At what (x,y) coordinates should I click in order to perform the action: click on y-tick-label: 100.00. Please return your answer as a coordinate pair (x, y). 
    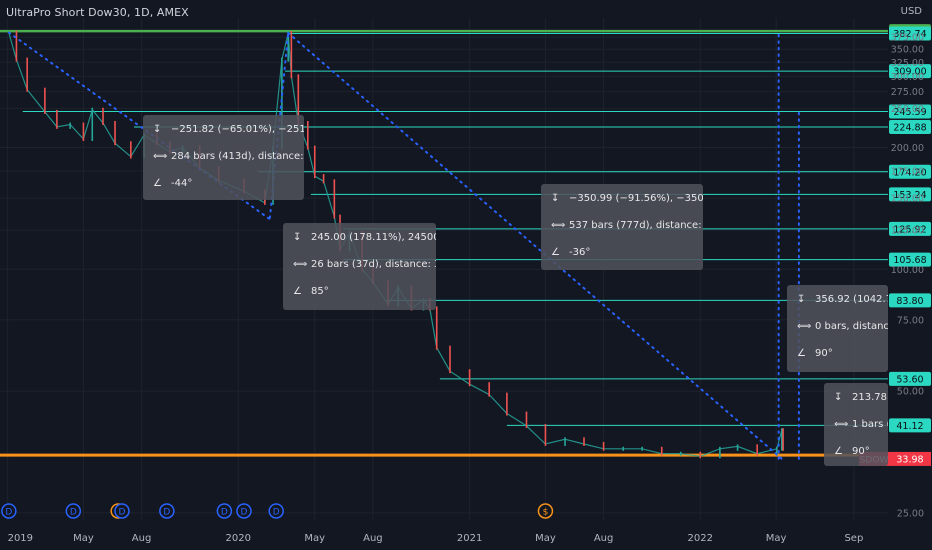
    Looking at the image, I should click on (907, 270).